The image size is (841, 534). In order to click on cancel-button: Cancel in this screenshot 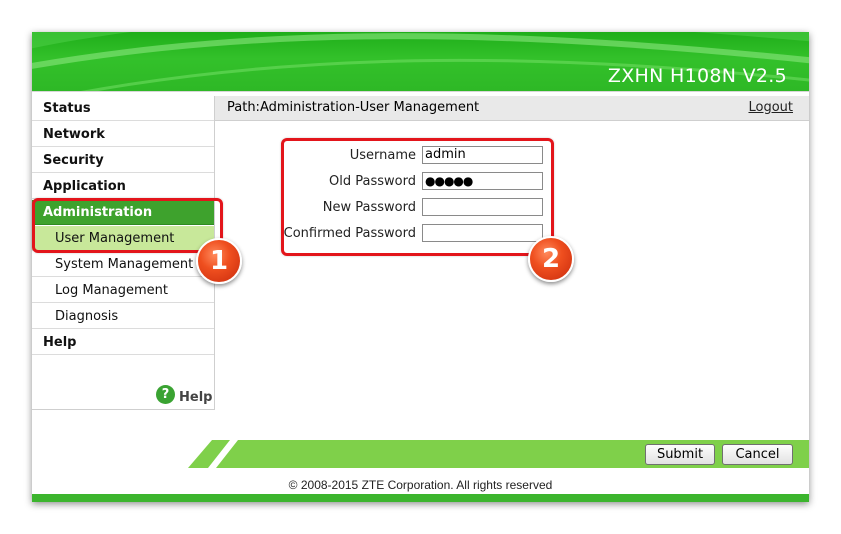, I will do `click(757, 454)`.